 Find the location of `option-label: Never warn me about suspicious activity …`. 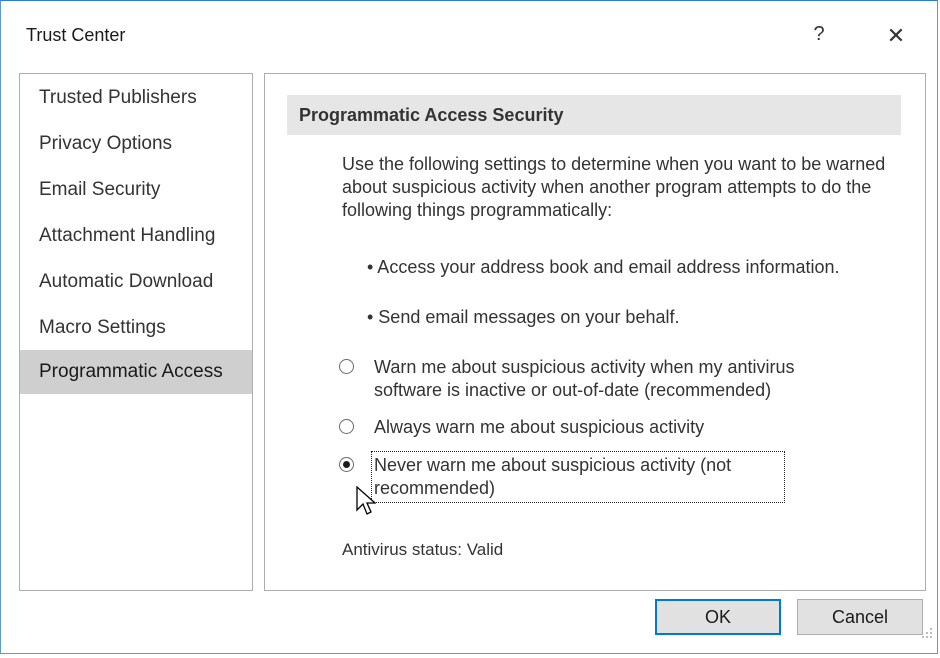

option-label: Never warn me about suspicious activity … is located at coordinates (578, 477).